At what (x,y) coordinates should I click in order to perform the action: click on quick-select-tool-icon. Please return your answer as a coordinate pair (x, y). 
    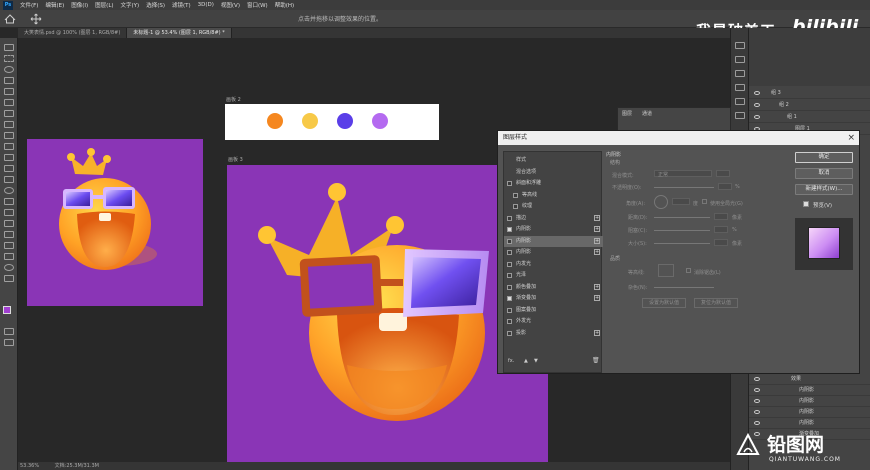
    Looking at the image, I should click on (9, 80).